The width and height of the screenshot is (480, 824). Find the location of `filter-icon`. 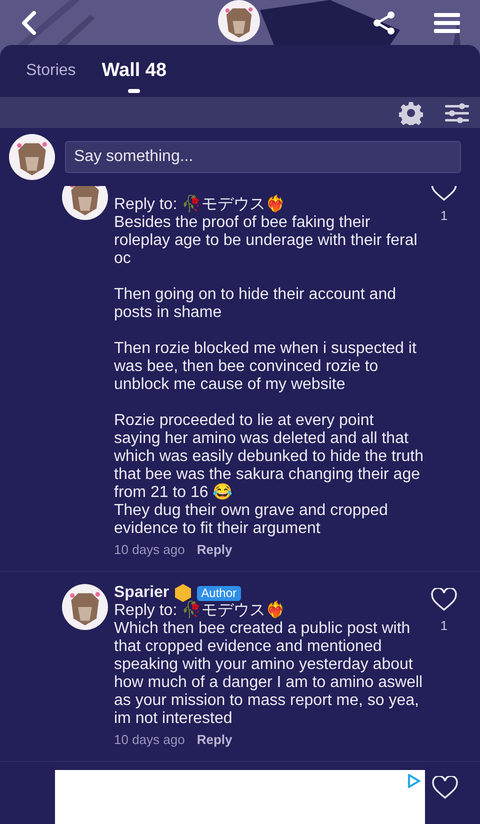

filter-icon is located at coordinates (457, 112).